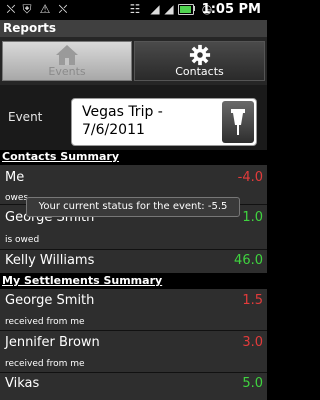  What do you see at coordinates (164, 122) in the screenshot?
I see `event-select: Vegas Trip - 7/6/2011` at bounding box center [164, 122].